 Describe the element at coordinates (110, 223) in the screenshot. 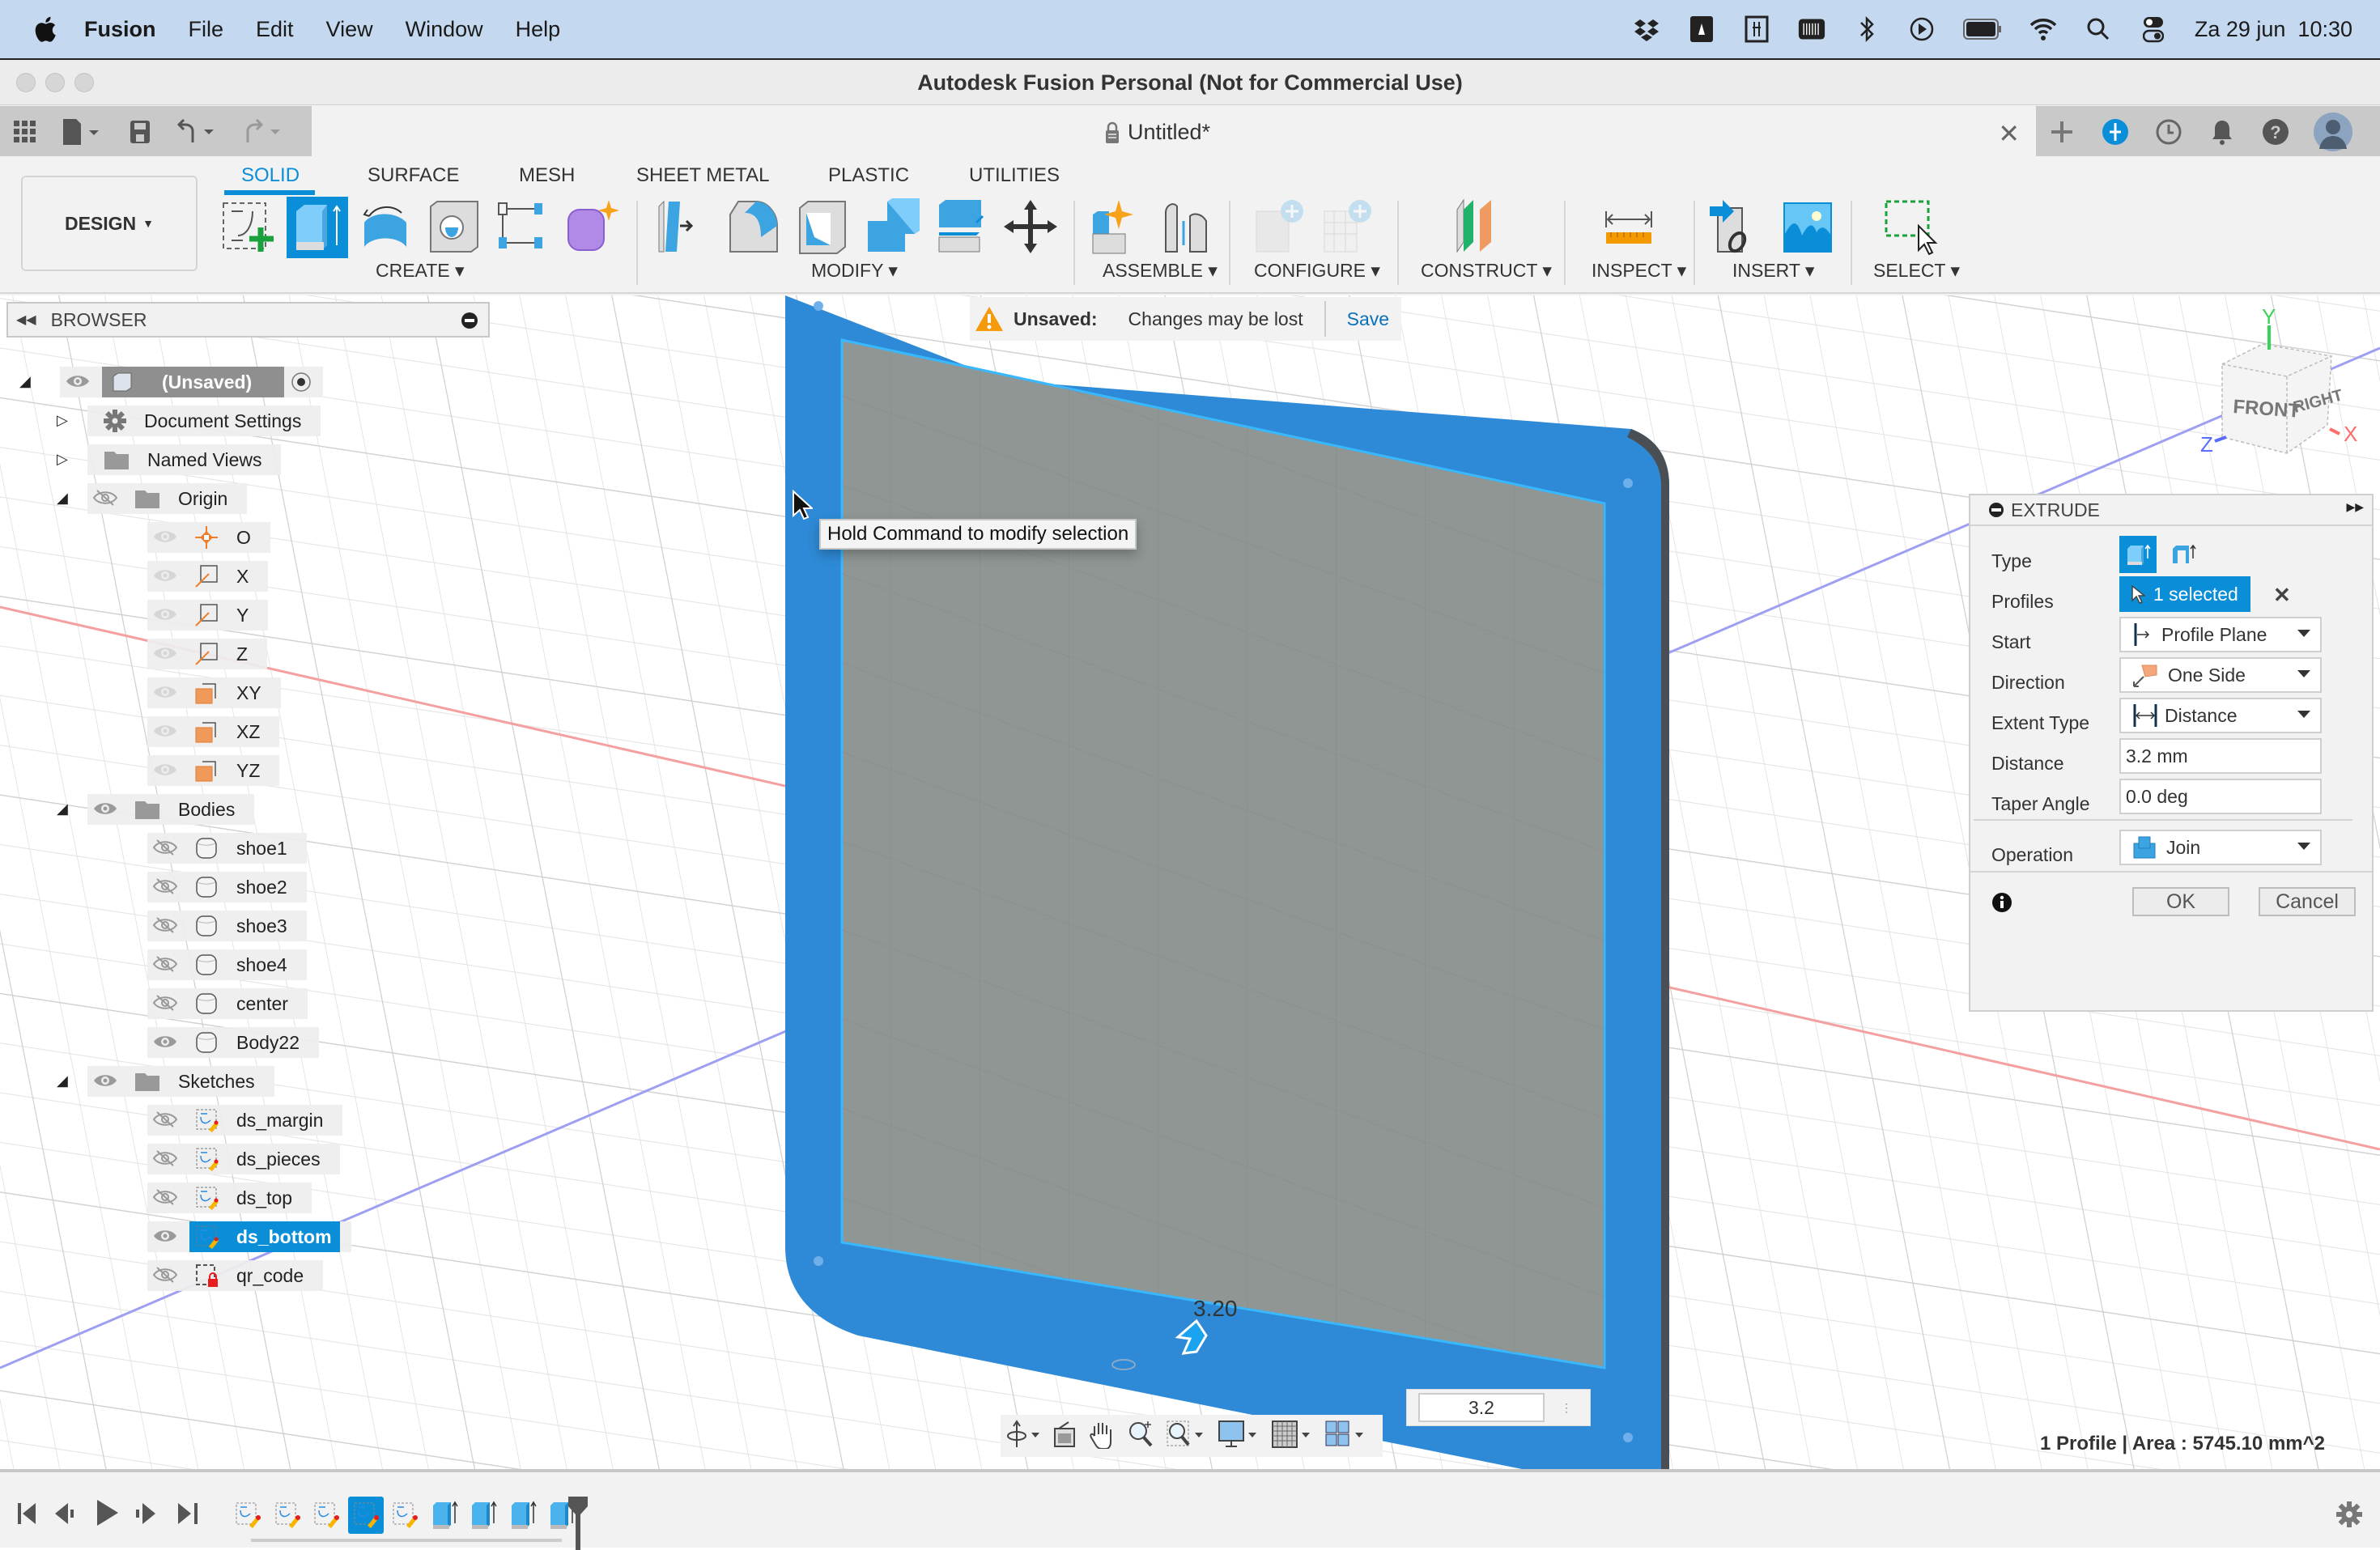

I see `workspace-design-dropdown: DESIGN ▼` at that location.